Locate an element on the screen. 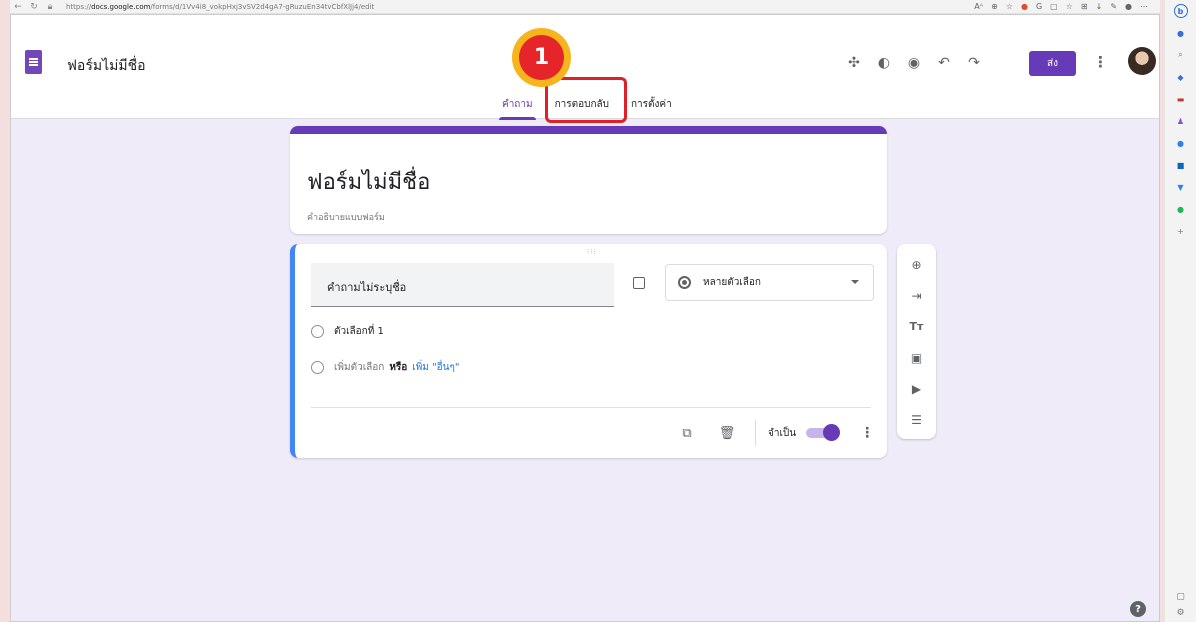 This screenshot has height=622, width=1196. more-options-icon: ⋮ is located at coordinates (1100, 62).